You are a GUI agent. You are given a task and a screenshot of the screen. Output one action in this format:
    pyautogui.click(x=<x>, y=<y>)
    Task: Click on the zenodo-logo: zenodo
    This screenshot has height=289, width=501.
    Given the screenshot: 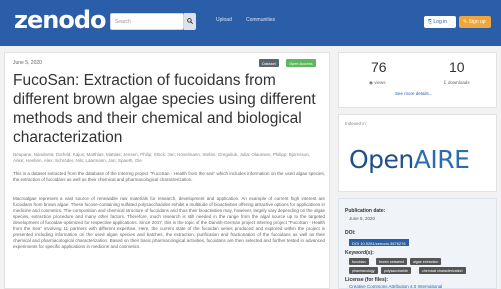 What is the action you would take?
    pyautogui.click(x=60, y=20)
    